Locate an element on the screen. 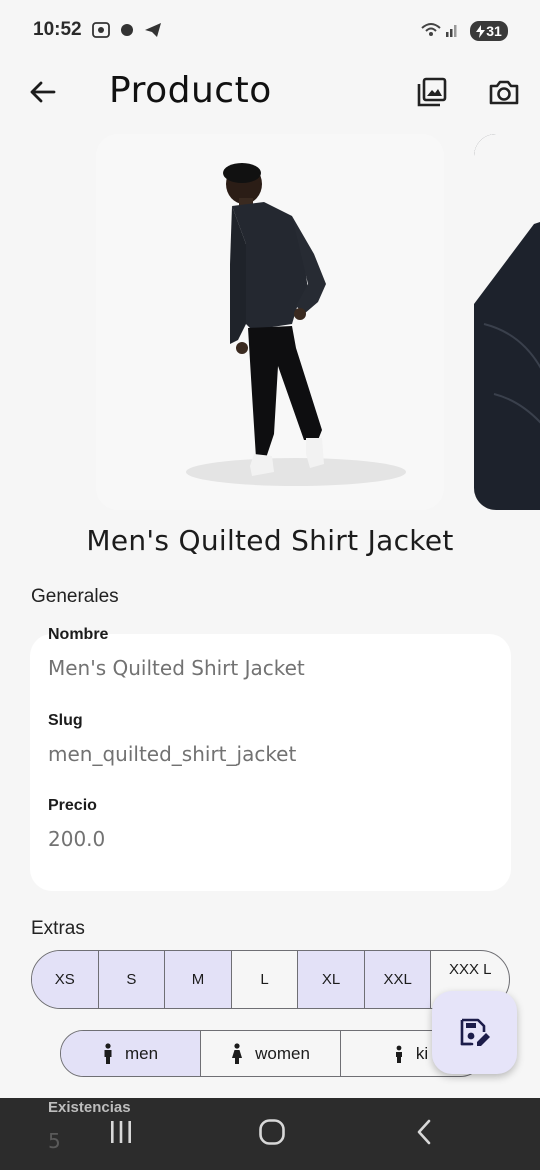 The image size is (540, 1170). stock-field-label: Existencias is located at coordinates (89, 1107).